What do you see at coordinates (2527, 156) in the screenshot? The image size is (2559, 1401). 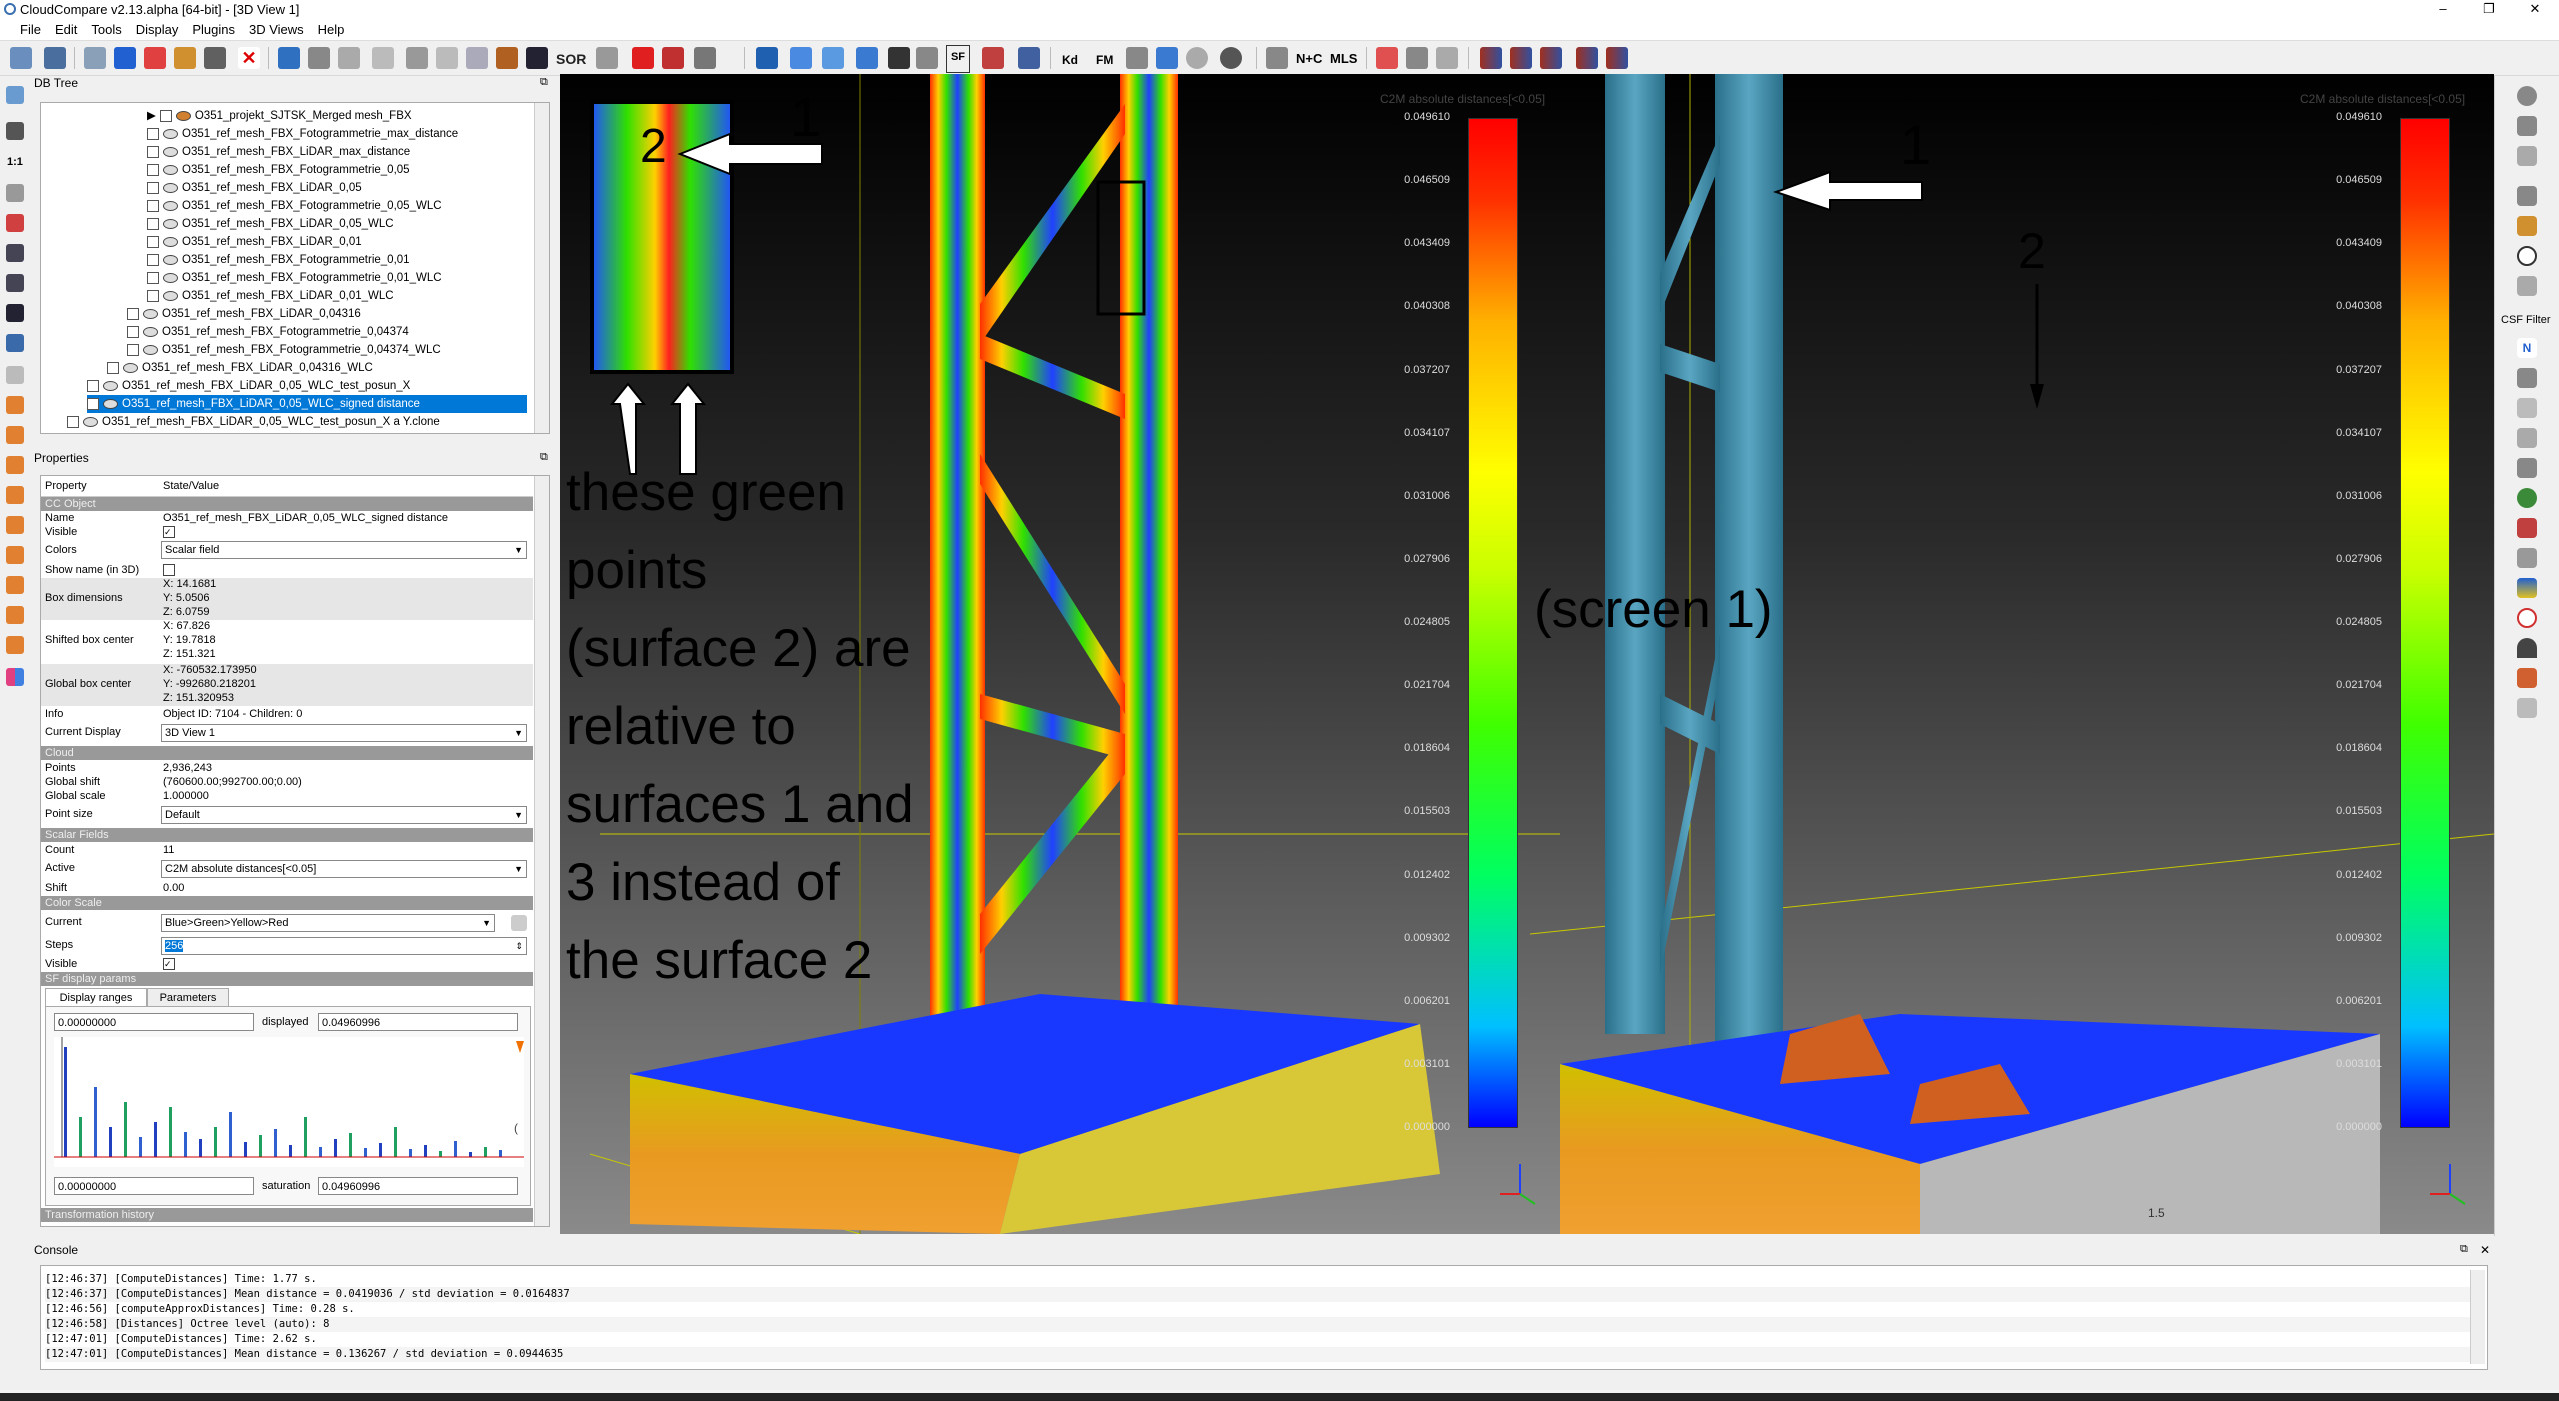 I see `plugin-2-icon` at bounding box center [2527, 156].